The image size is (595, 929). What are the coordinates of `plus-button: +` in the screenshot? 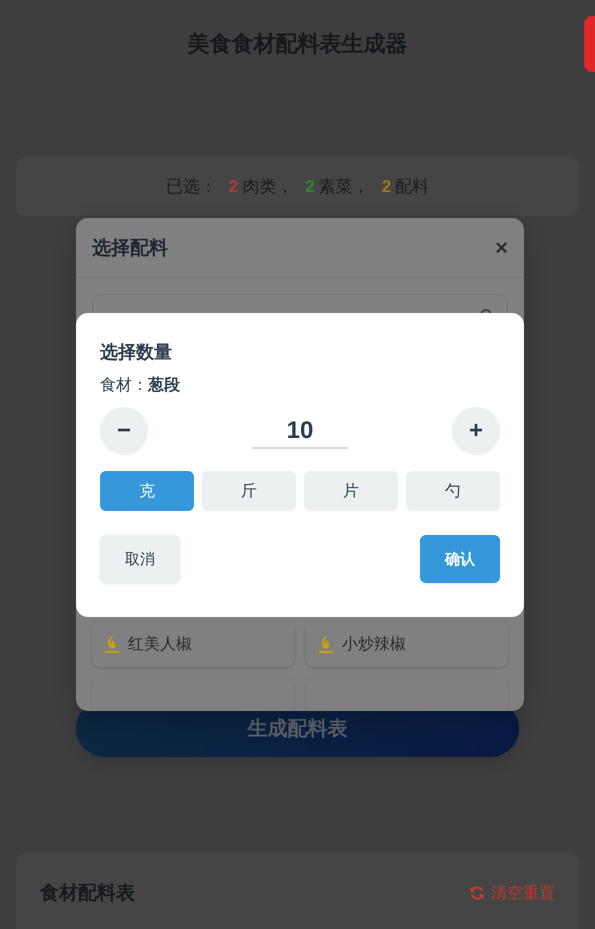 It's located at (476, 431).